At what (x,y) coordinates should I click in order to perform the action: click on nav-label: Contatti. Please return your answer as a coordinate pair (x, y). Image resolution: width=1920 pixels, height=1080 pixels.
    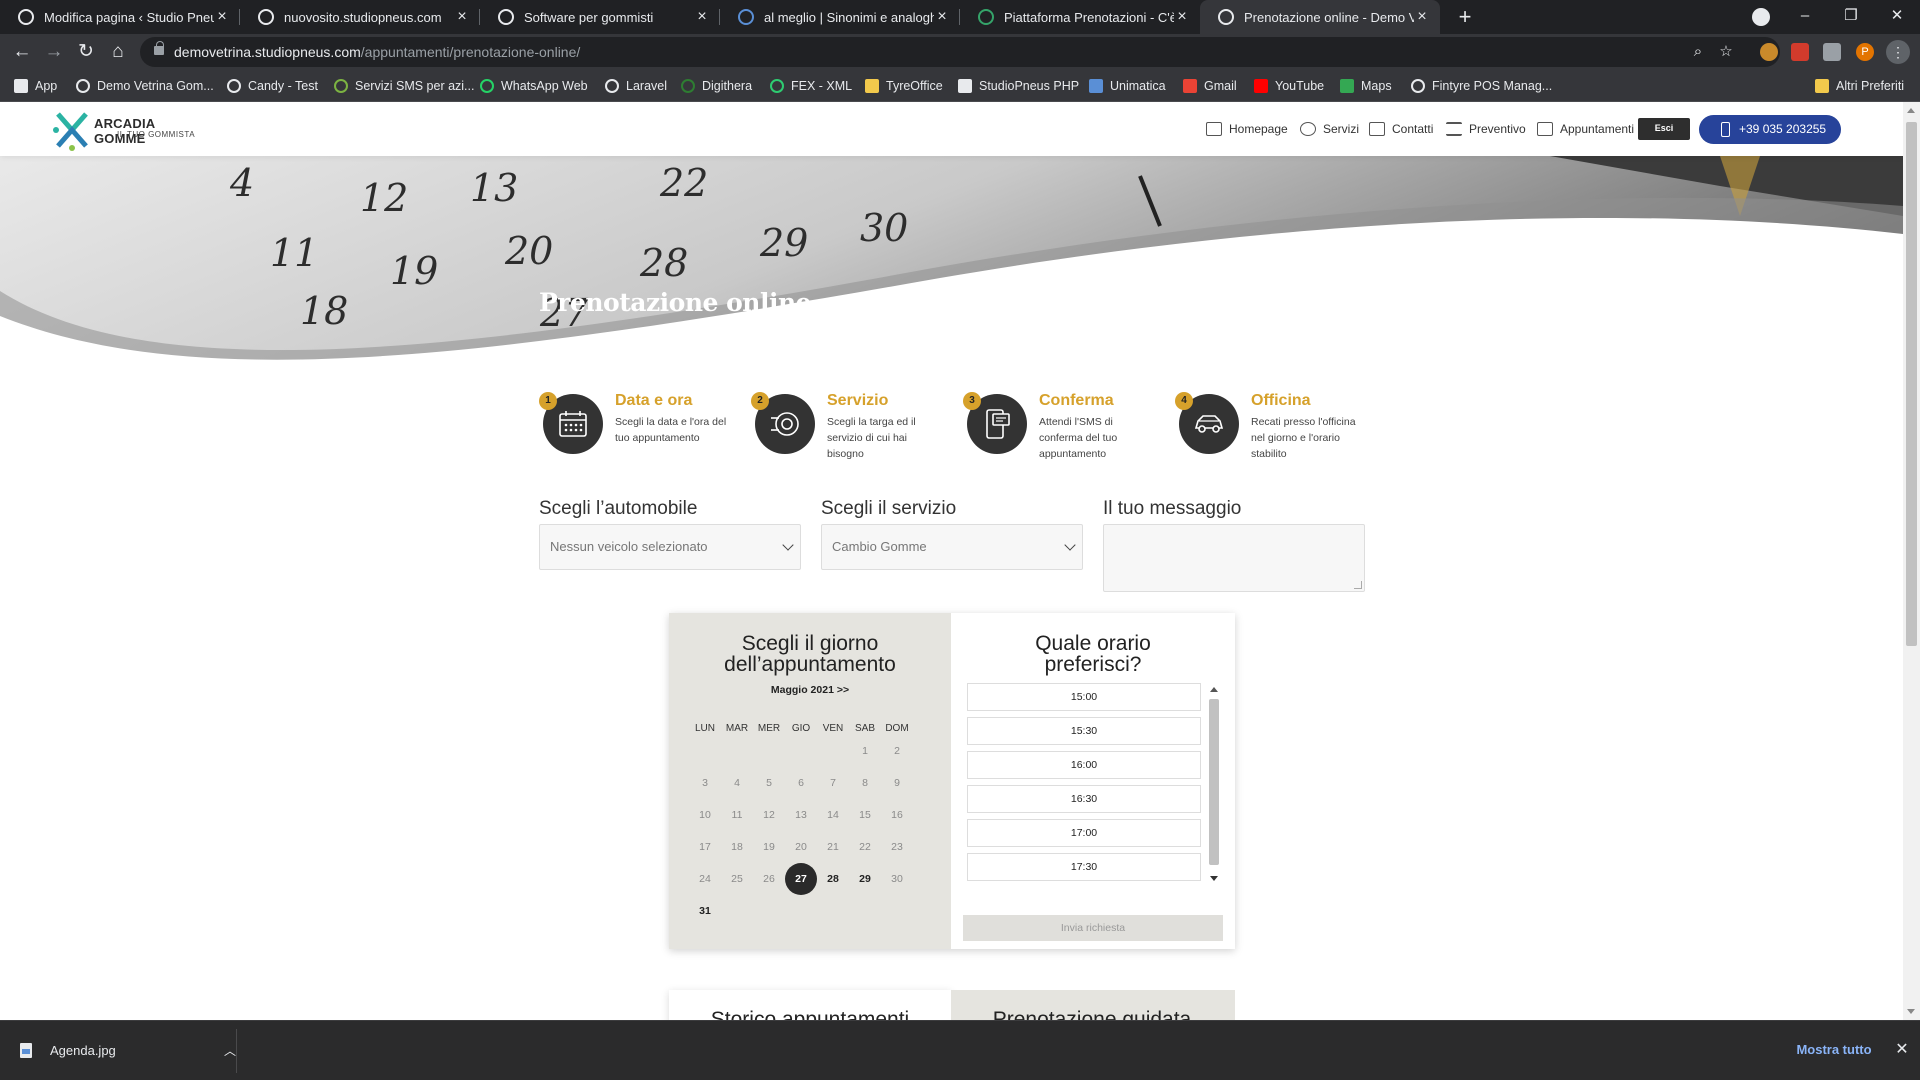
    Looking at the image, I should click on (1413, 129).